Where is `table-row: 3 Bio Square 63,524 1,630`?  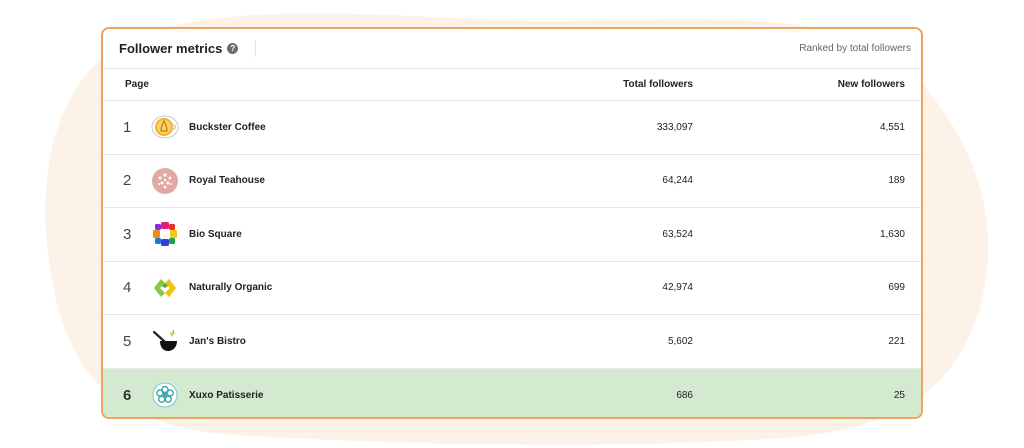 table-row: 3 Bio Square 63,524 1,630 is located at coordinates (512, 235).